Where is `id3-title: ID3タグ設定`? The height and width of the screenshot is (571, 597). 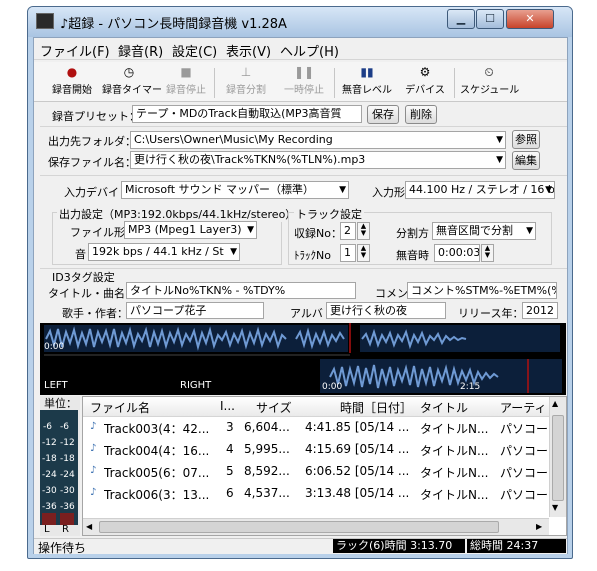
id3-title: ID3タグ設定 is located at coordinates (83, 277).